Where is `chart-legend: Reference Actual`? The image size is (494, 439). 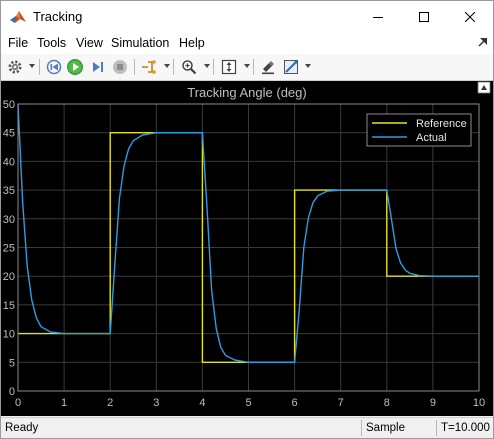
chart-legend: Reference Actual is located at coordinates (419, 130).